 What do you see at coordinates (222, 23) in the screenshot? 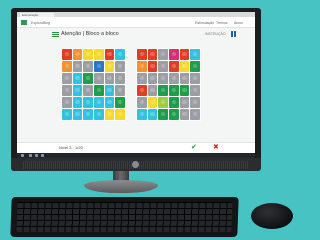
I see `nav-item: Treinos` at bounding box center [222, 23].